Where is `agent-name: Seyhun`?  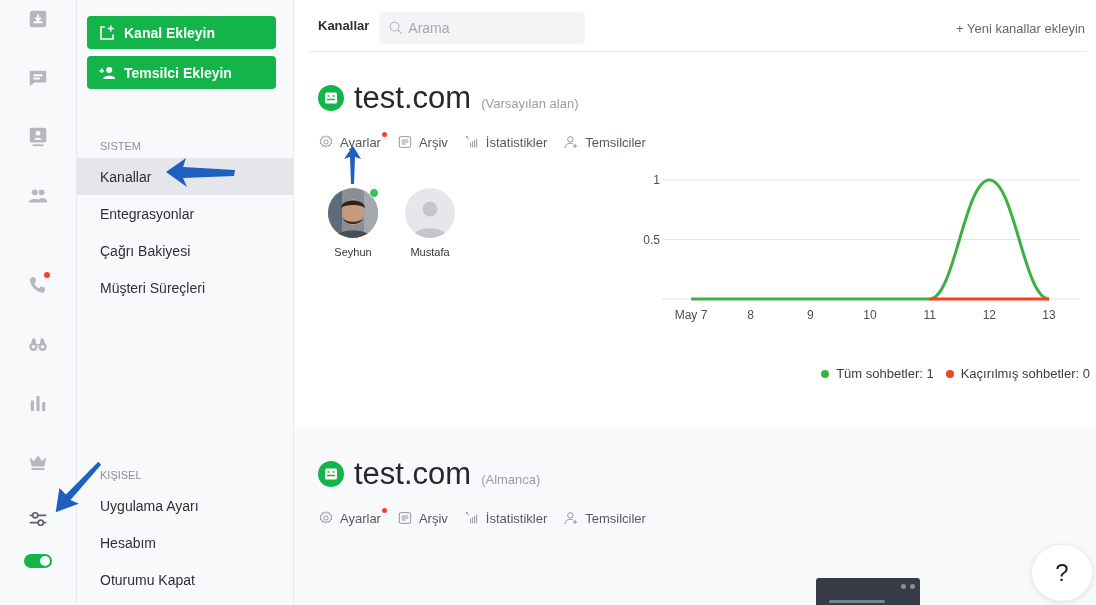 agent-name: Seyhun is located at coordinates (353, 252).